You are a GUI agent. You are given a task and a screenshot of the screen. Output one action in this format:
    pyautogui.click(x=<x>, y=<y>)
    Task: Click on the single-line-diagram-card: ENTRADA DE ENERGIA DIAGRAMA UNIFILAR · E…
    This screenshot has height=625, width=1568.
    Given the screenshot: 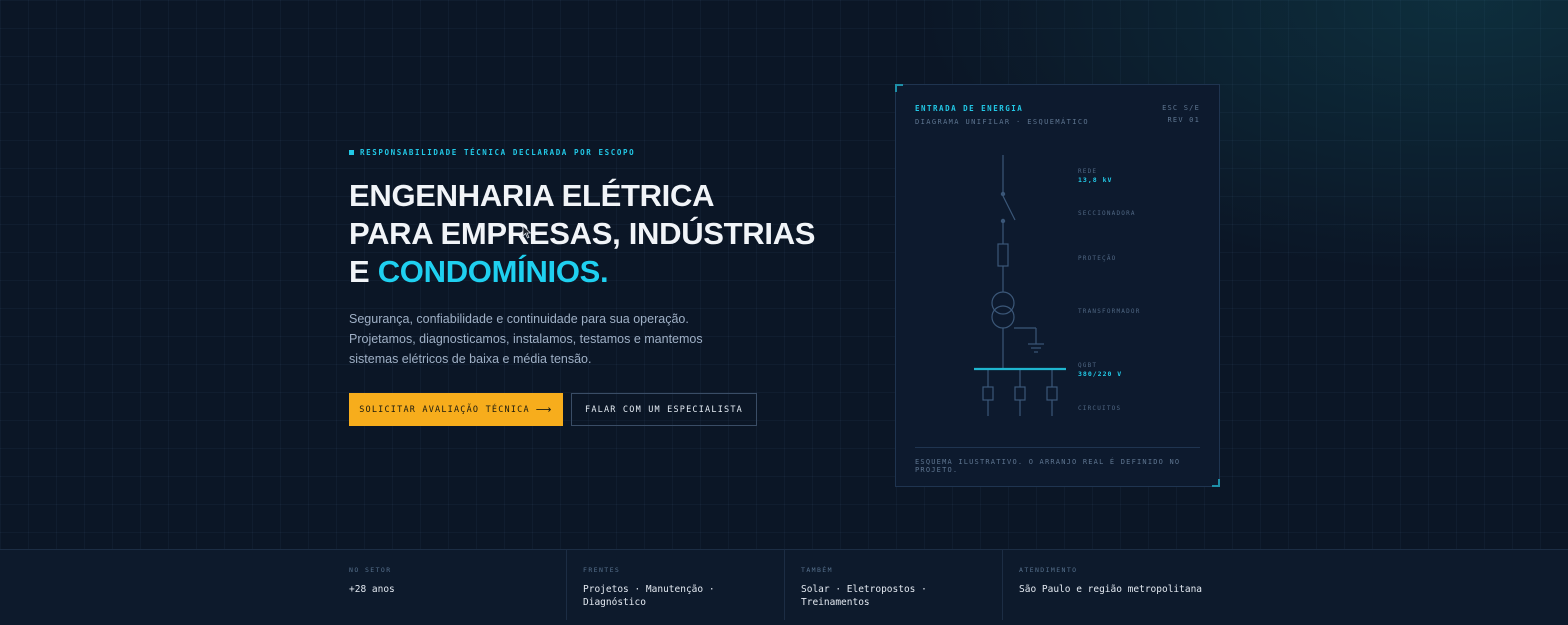 What is the action you would take?
    pyautogui.click(x=1057, y=285)
    